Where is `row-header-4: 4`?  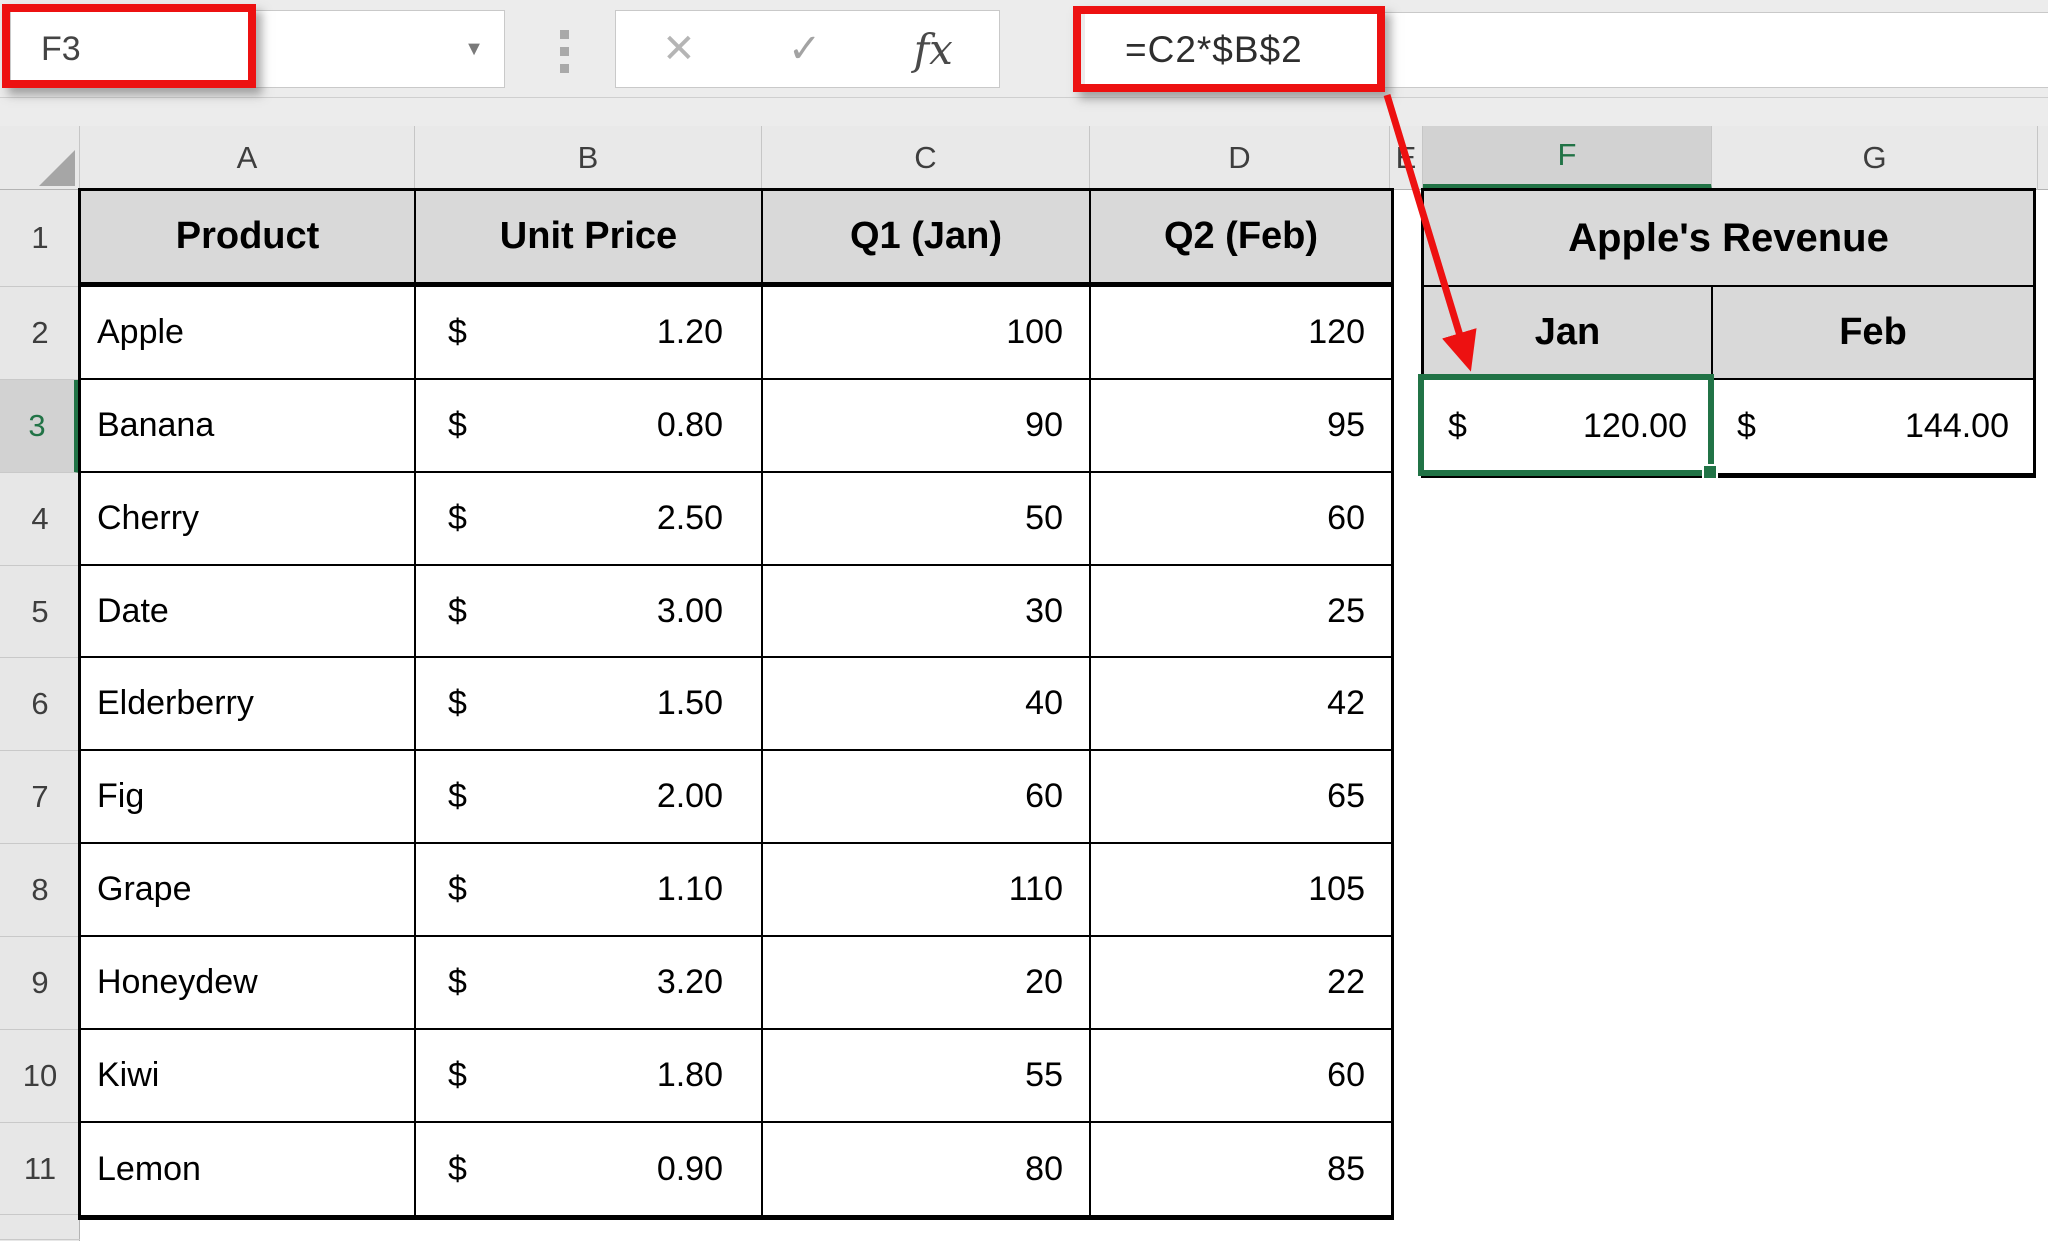 row-header-4: 4 is located at coordinates (40, 519).